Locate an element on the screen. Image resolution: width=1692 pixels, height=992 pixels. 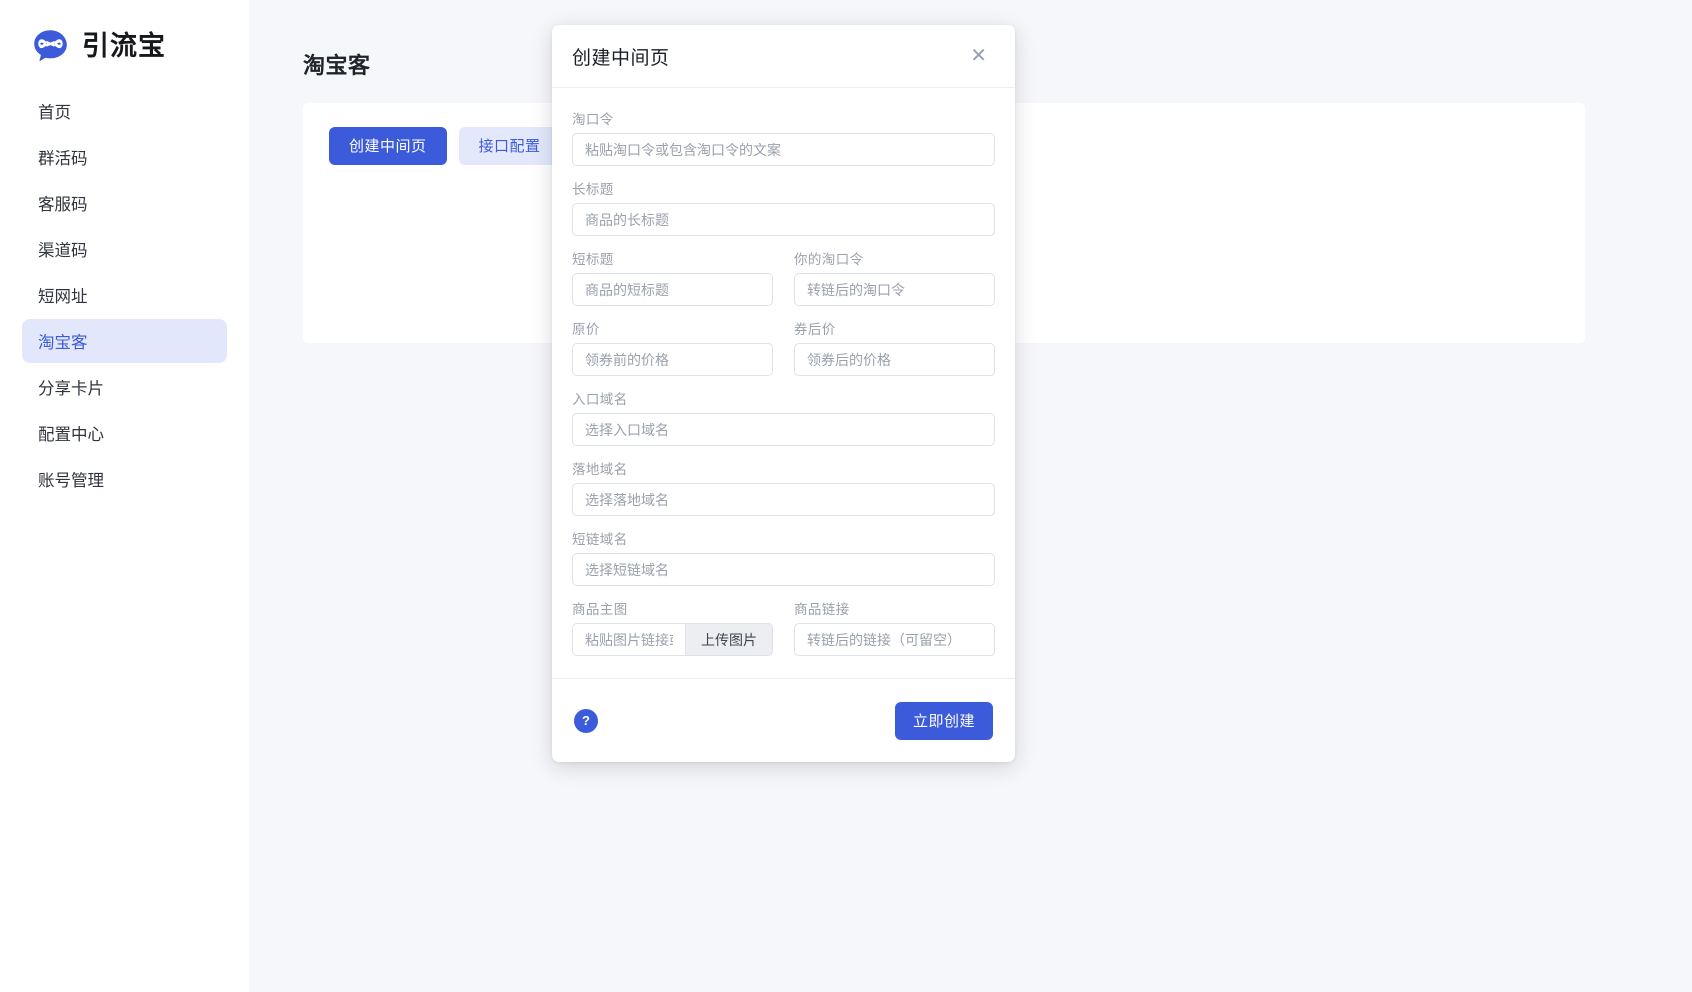
sidebar-item-label: 渠道码 is located at coordinates (63, 251).